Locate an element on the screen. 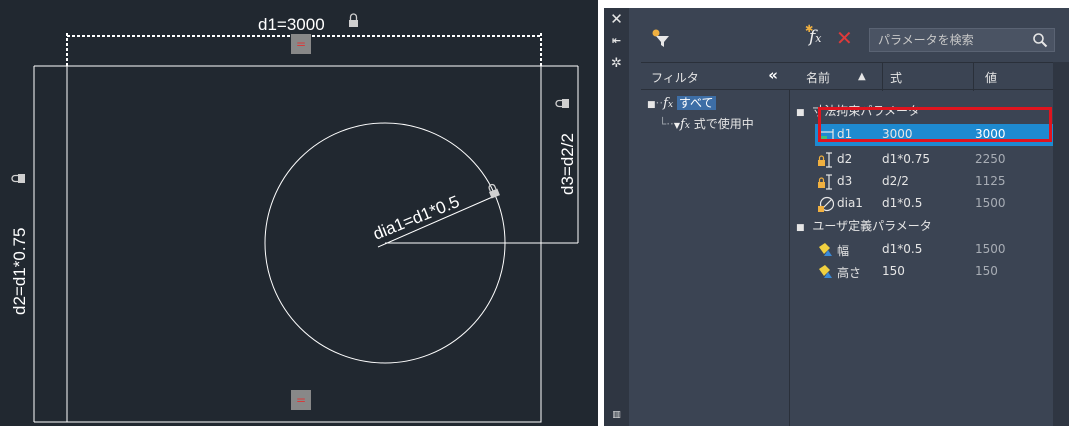 The image size is (1069, 426). column-header-value: 値 is located at coordinates (991, 77).